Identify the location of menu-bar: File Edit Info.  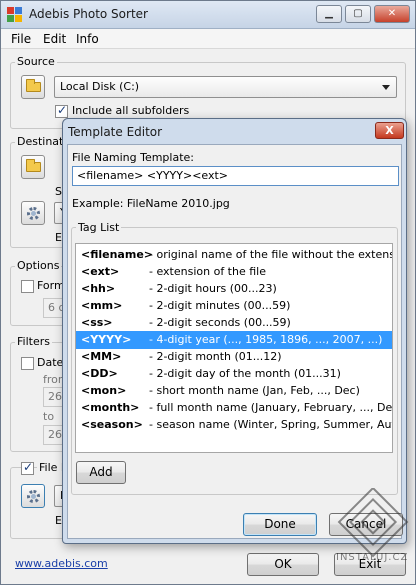
(208, 39).